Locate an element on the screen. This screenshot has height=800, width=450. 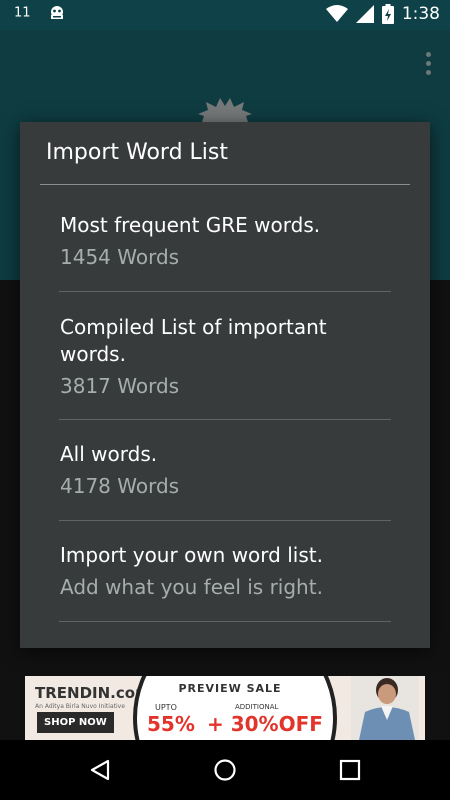
title-divider is located at coordinates (225, 184).